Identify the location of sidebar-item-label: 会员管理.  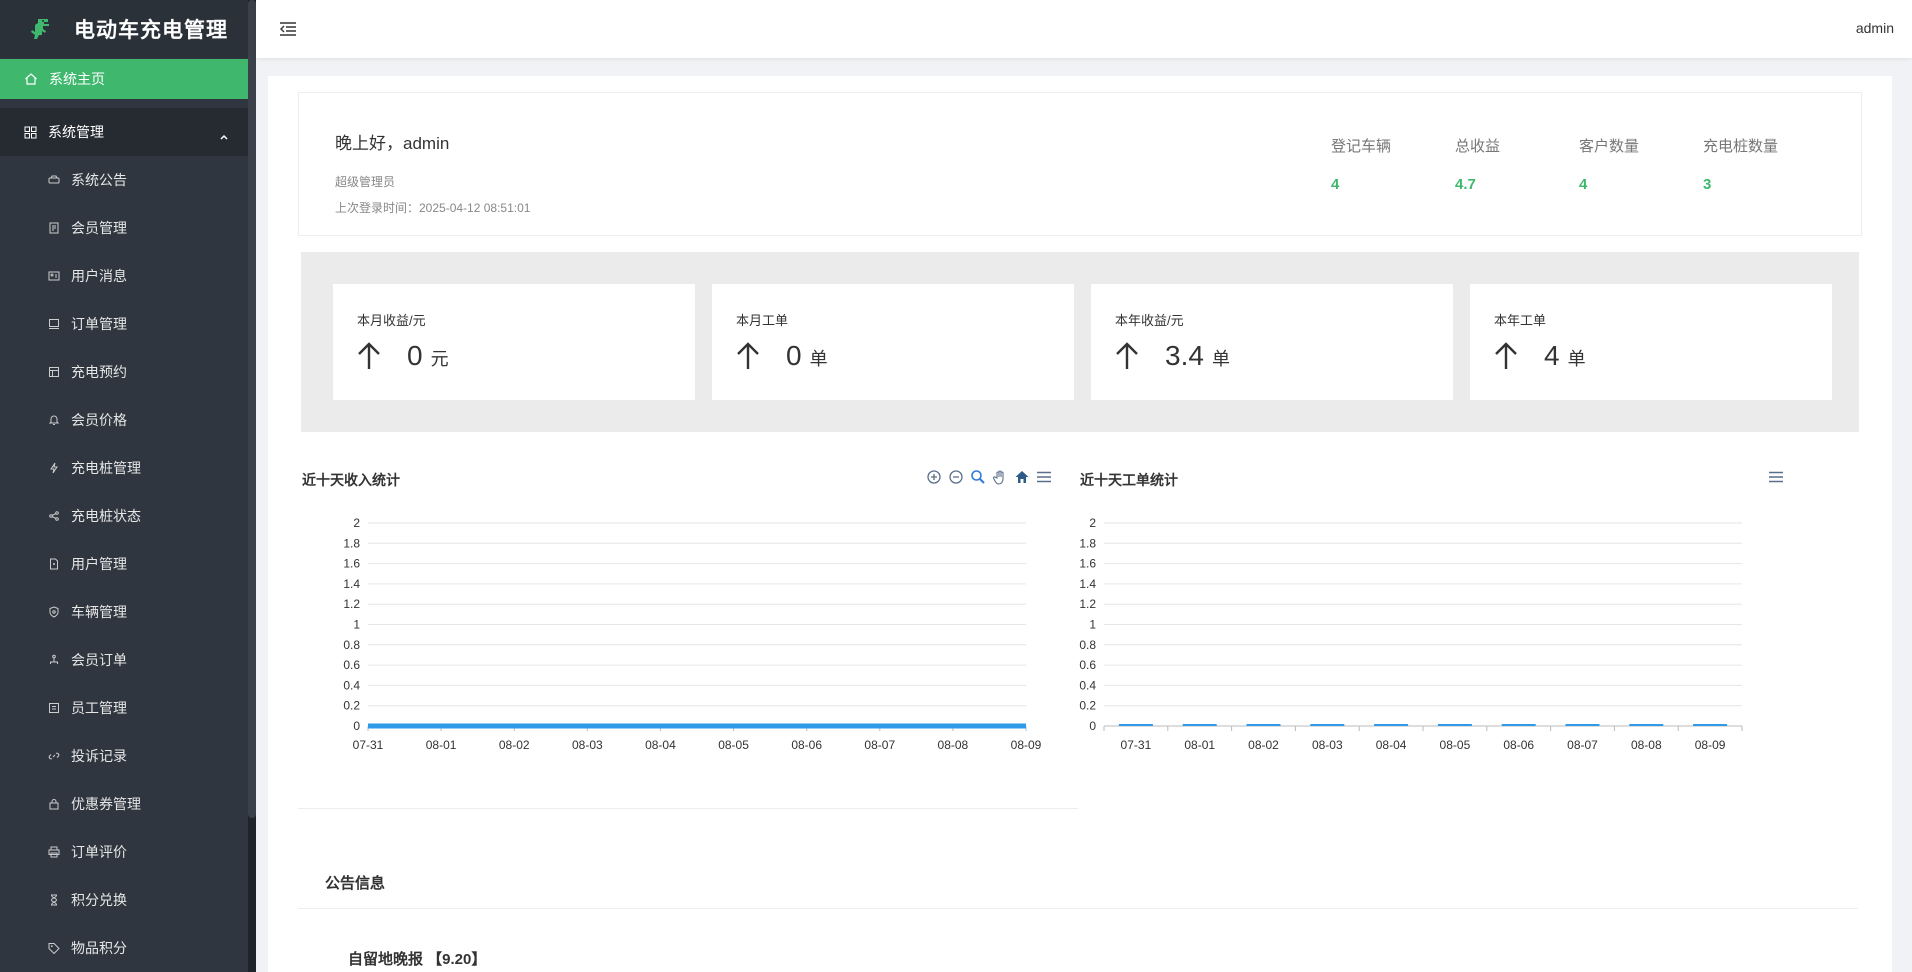
(99, 228).